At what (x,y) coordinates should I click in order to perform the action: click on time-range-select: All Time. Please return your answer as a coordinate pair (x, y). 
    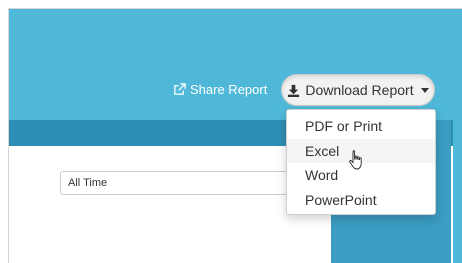
    Looking at the image, I should click on (175, 183).